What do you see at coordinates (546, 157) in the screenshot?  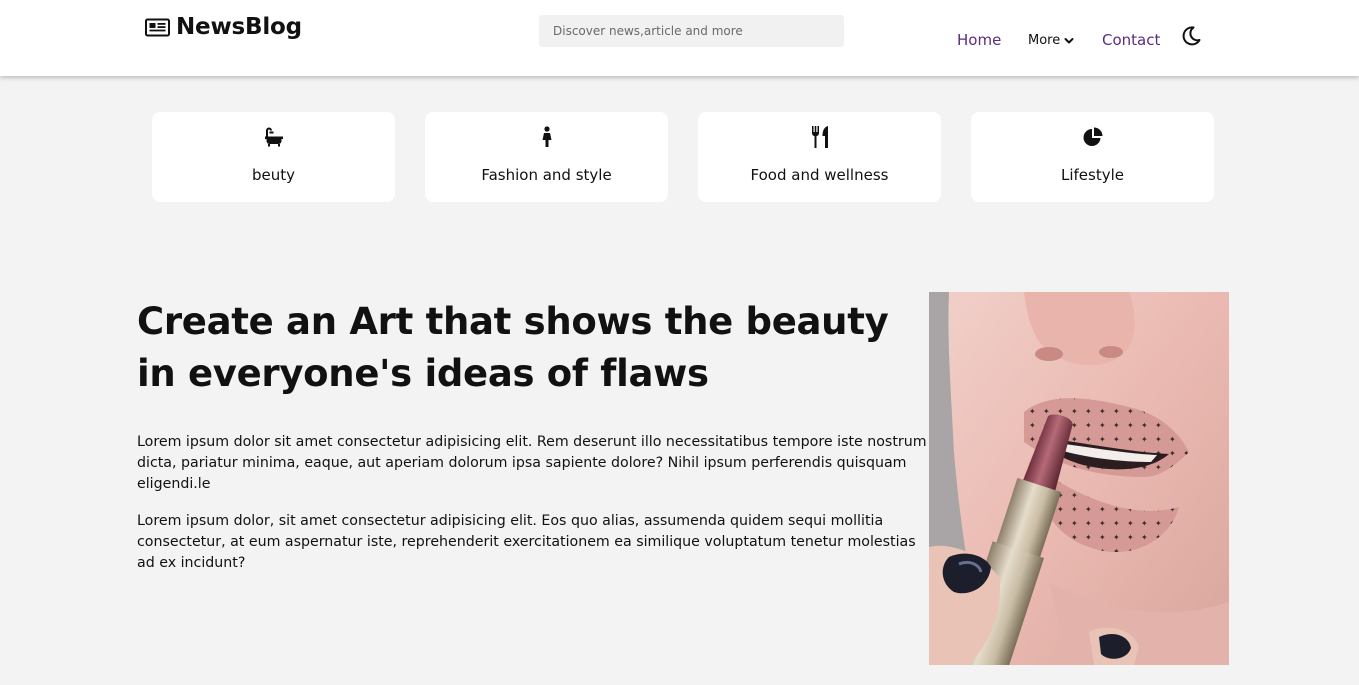 I see `category-card-fashion: Fashion and style` at bounding box center [546, 157].